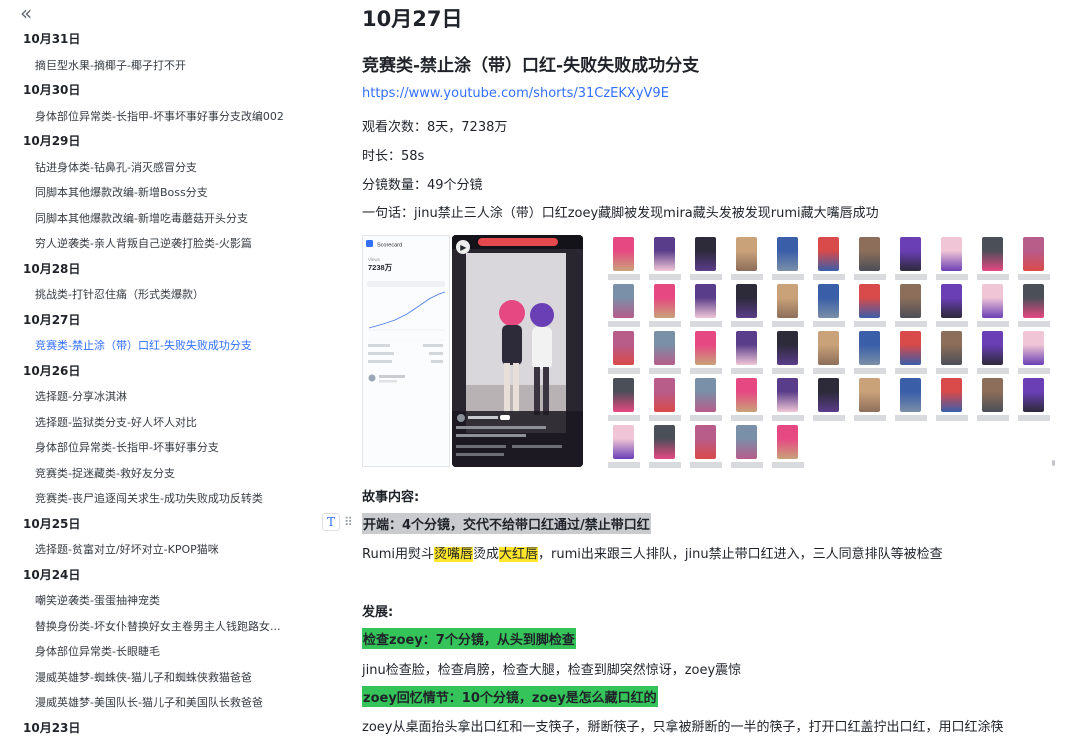  Describe the element at coordinates (152, 193) in the screenshot. I see `outline-item: 同脚本其他爆款改编-新增Boss分支` at that location.